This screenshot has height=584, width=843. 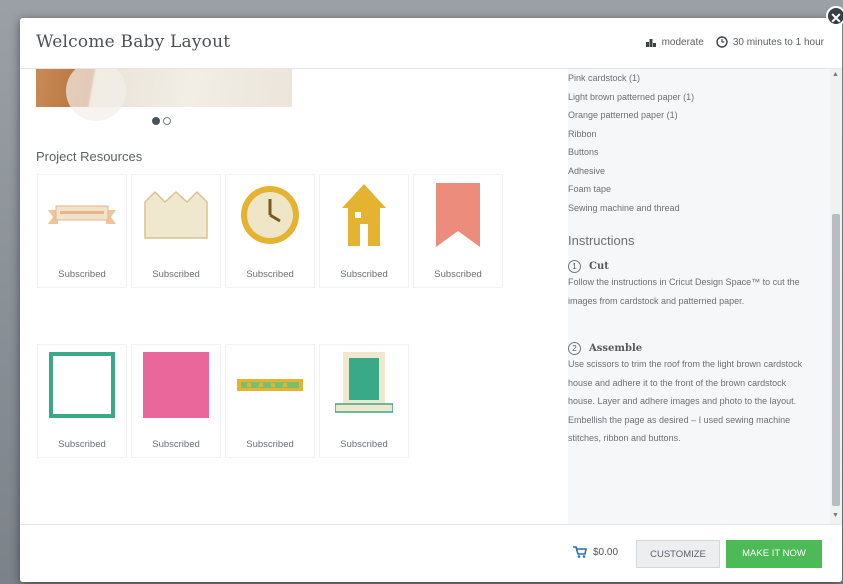 What do you see at coordinates (616, 348) in the screenshot?
I see `step-title: Assemble` at bounding box center [616, 348].